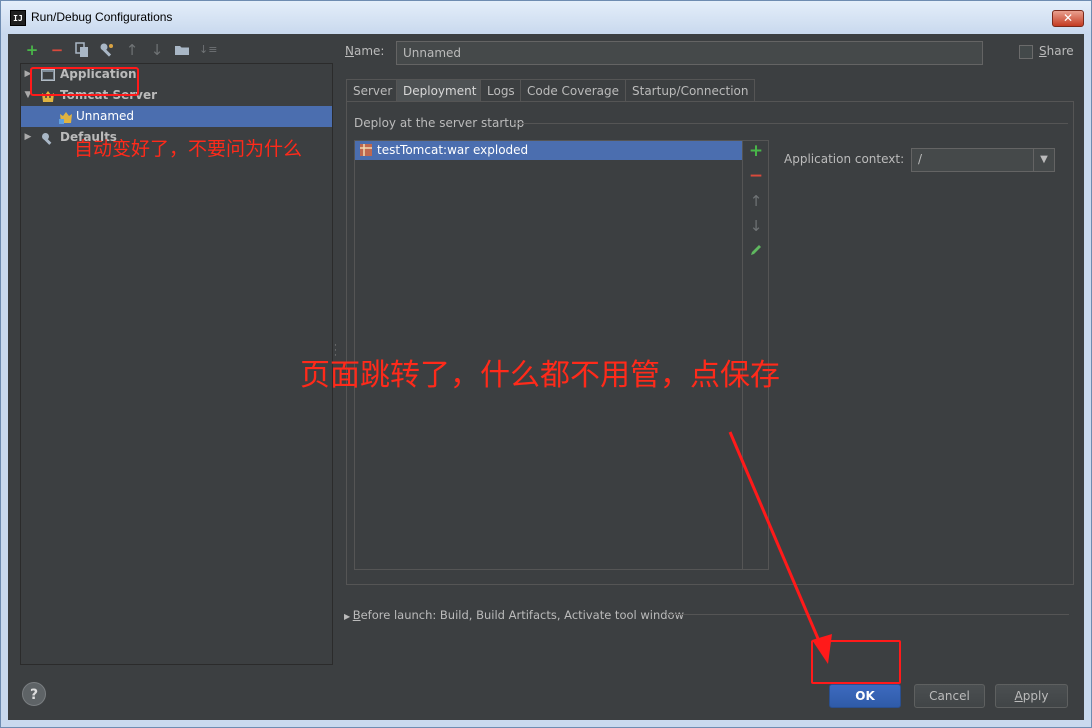  Describe the element at coordinates (439, 123) in the screenshot. I see `deploy-header: Deploy at the server startup` at that location.